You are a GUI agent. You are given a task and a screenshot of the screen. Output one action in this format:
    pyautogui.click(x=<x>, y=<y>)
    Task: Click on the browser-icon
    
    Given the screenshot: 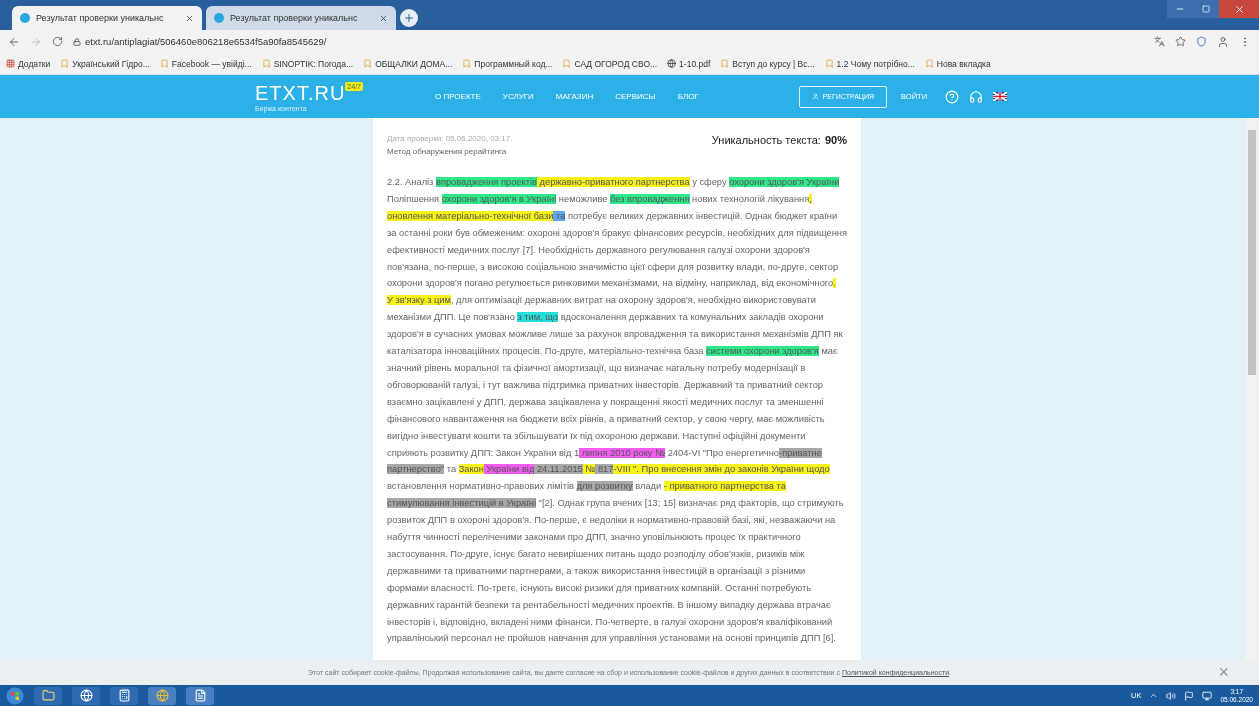 What is the action you would take?
    pyautogui.click(x=162, y=695)
    